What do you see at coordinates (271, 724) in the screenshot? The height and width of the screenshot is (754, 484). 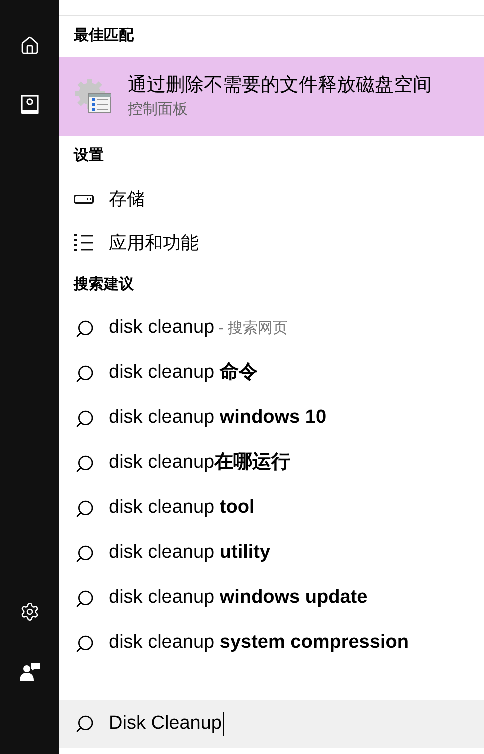 I see `search-field: Disk Cleanup` at bounding box center [271, 724].